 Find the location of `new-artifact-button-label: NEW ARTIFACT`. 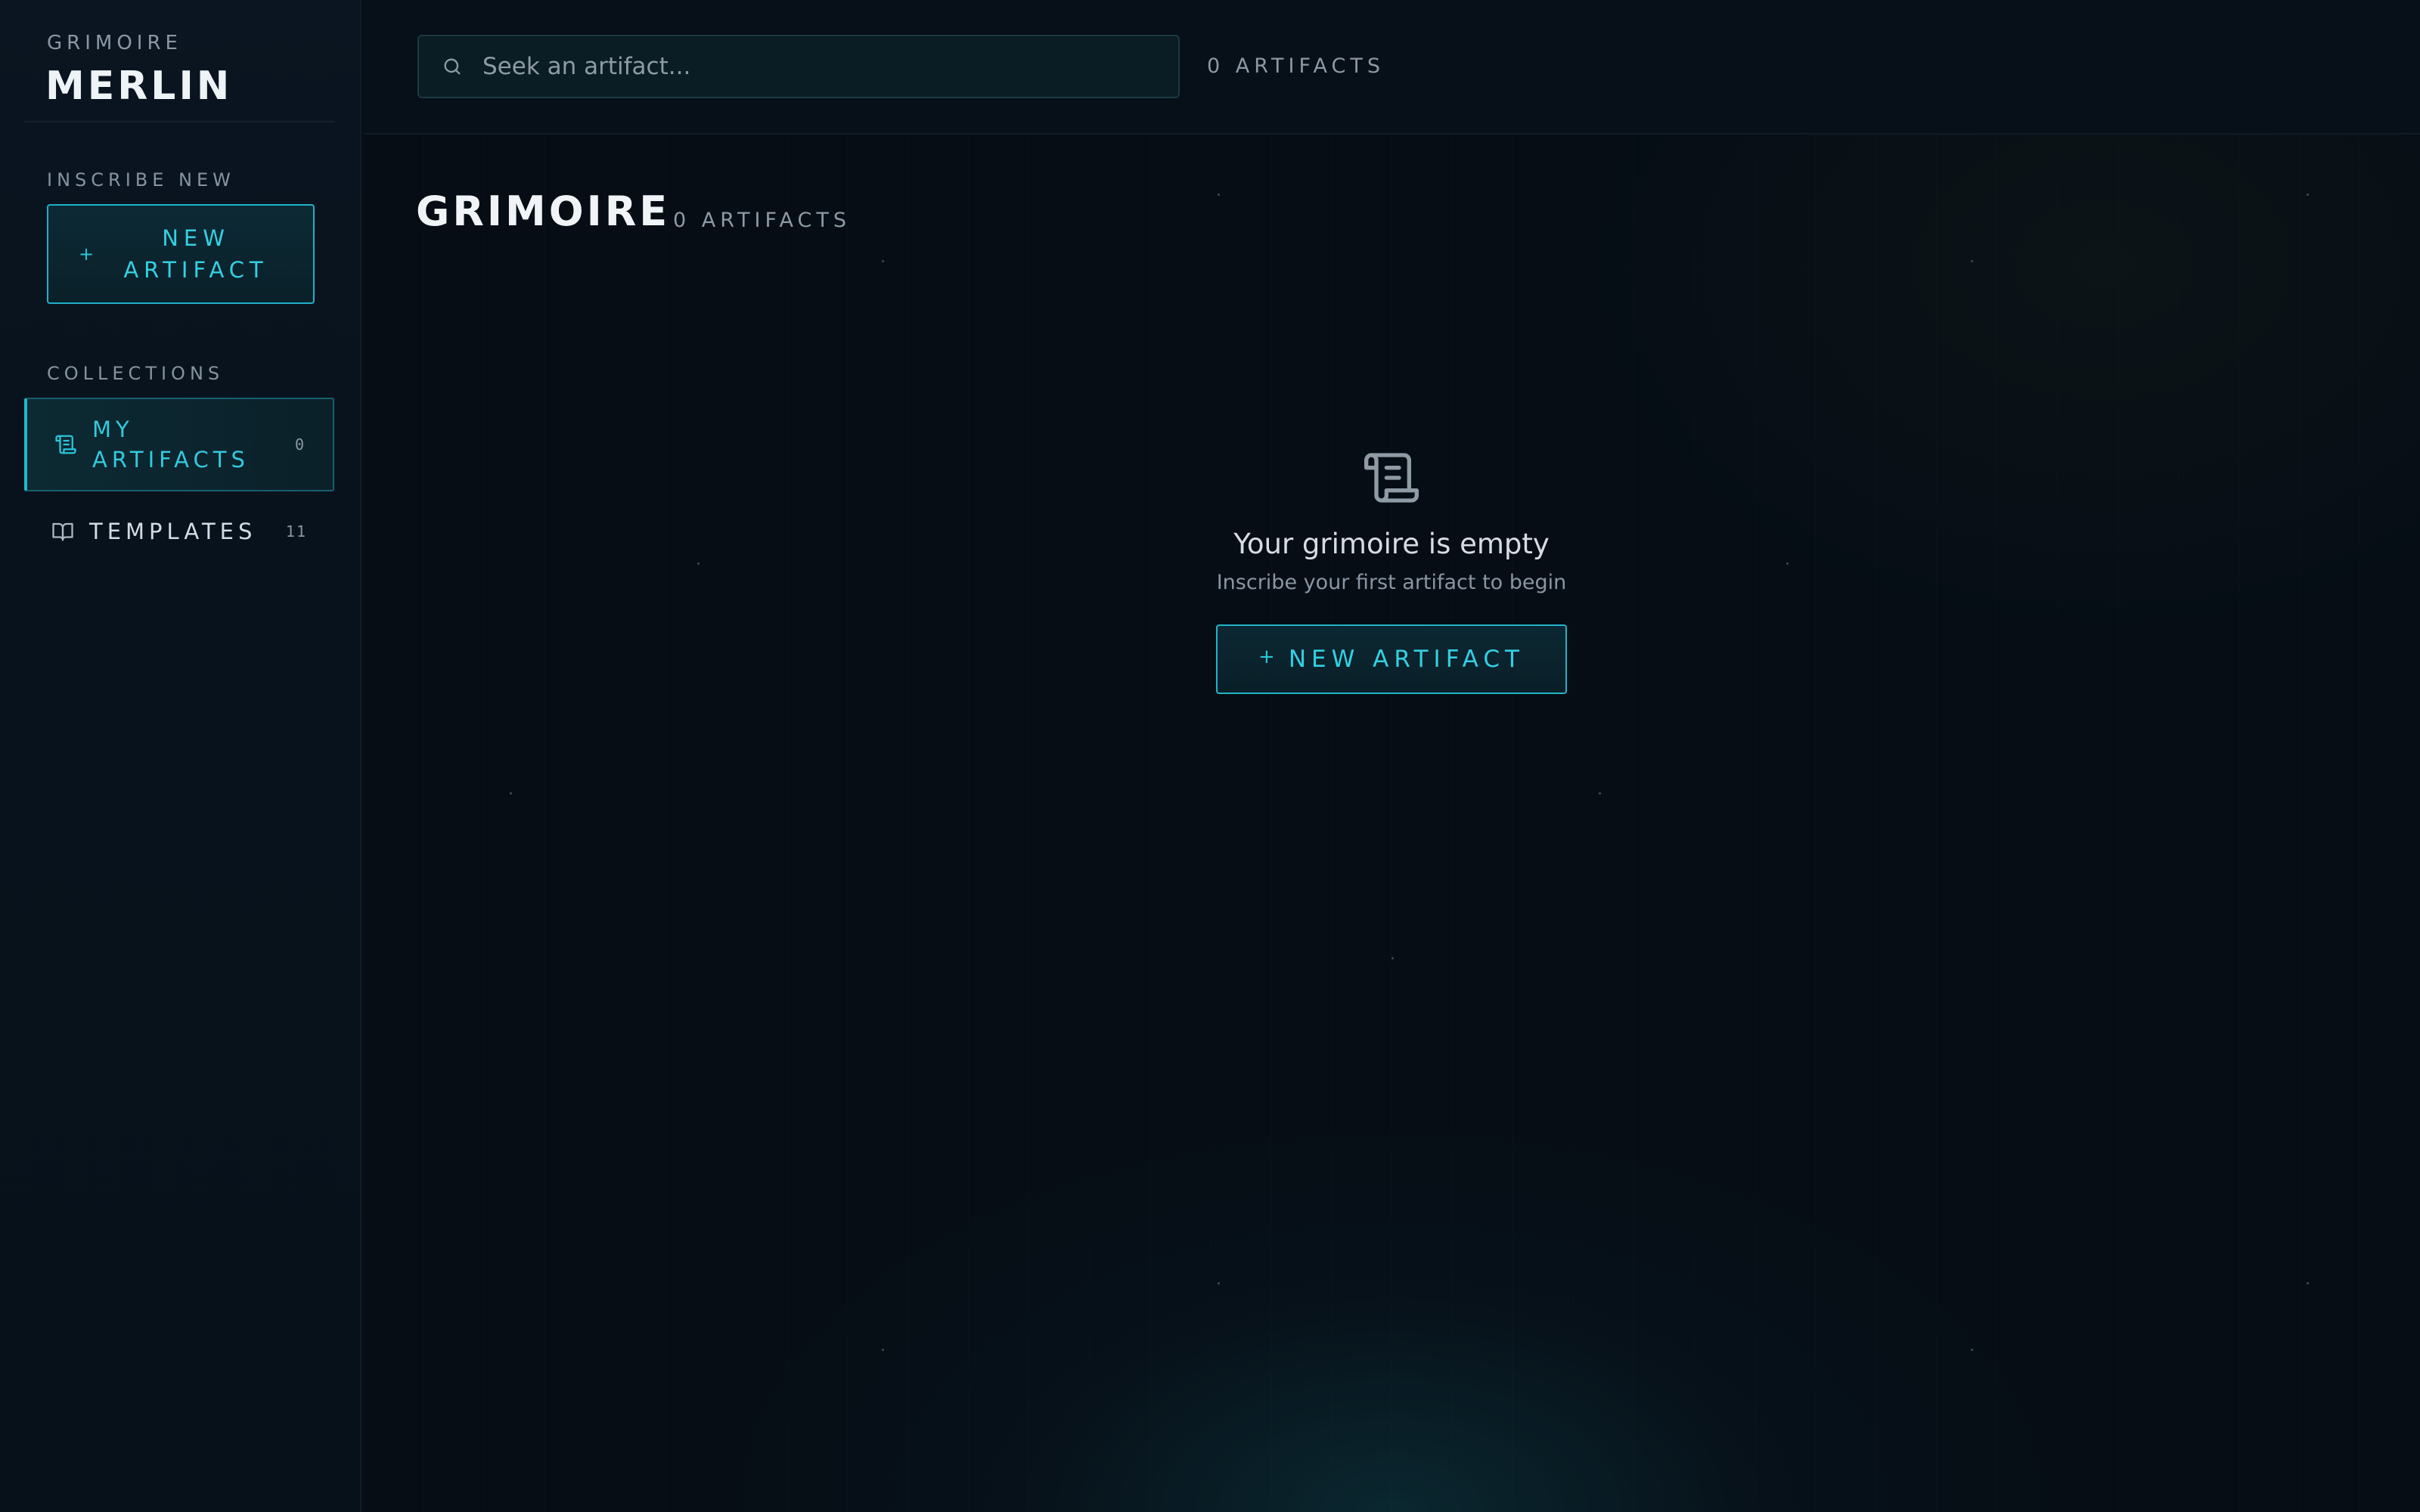

new-artifact-button-label: NEW ARTIFACT is located at coordinates (1406, 660).